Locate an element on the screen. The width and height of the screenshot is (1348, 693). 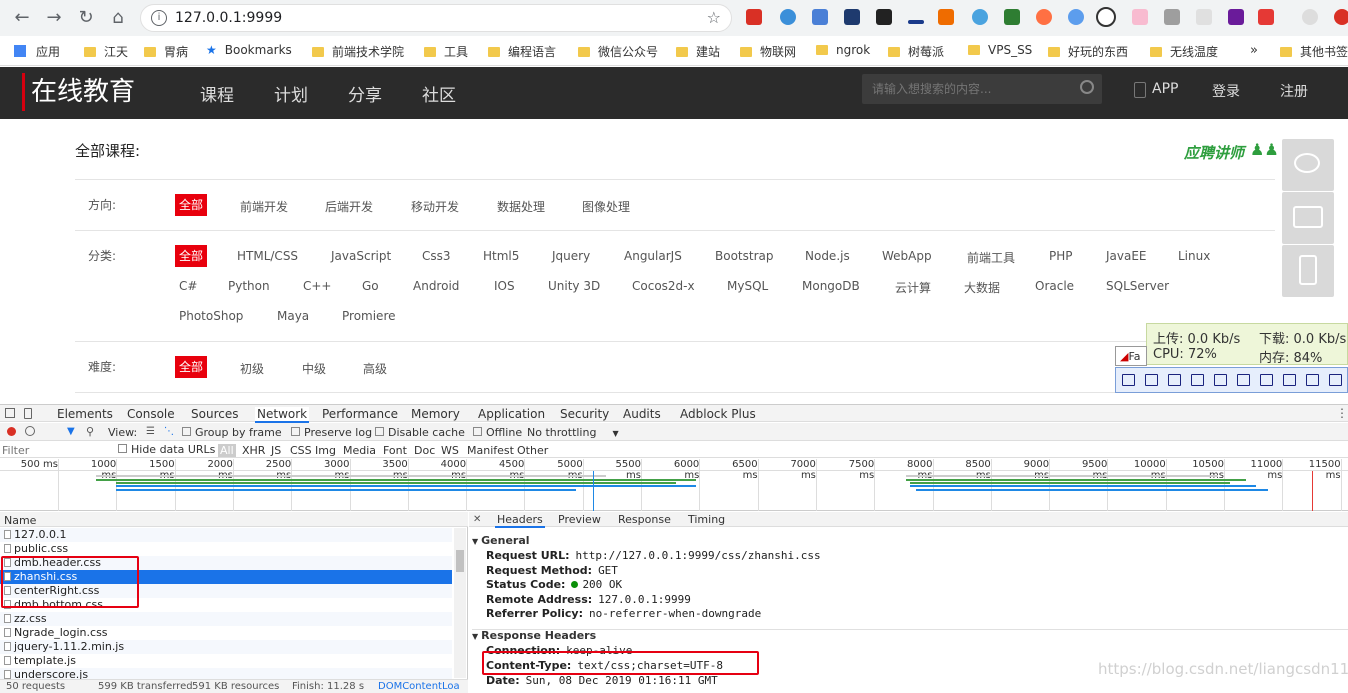
category-option: Oracle is located at coordinates (1054, 286).